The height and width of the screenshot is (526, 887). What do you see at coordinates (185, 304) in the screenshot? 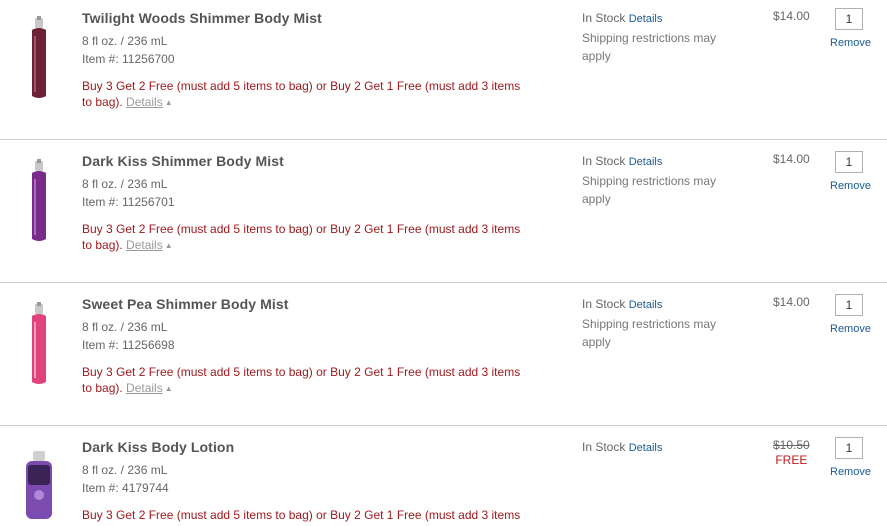
I see `product-title: Sweet Pea Shimmer Body Mist` at bounding box center [185, 304].